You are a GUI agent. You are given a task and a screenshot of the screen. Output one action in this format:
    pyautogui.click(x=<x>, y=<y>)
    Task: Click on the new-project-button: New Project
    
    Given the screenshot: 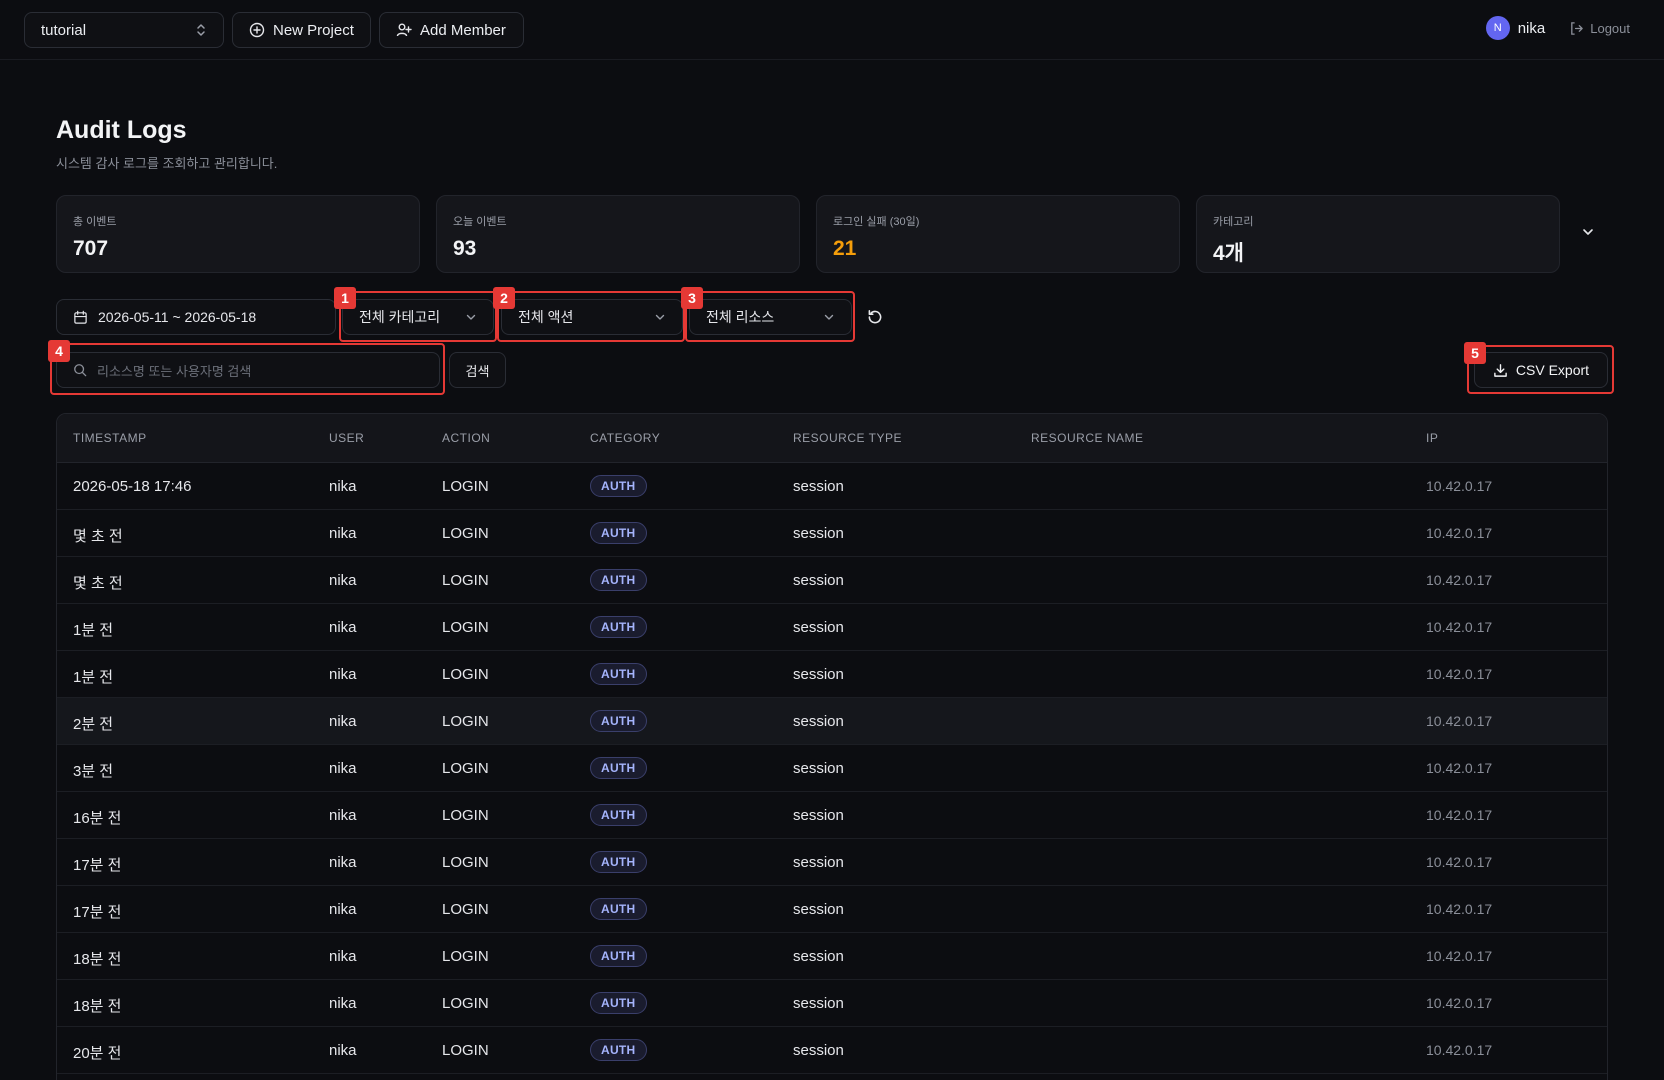 What is the action you would take?
    pyautogui.click(x=301, y=30)
    